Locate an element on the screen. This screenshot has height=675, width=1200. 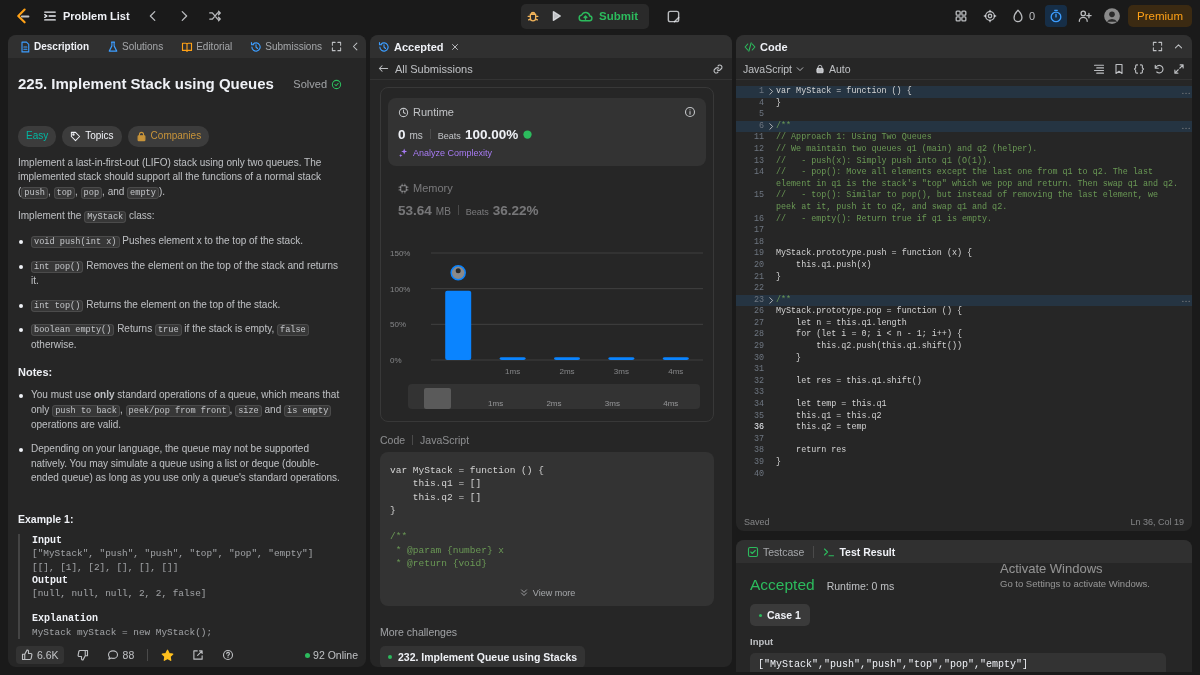
fullscreen-icon is located at coordinates (1179, 68).